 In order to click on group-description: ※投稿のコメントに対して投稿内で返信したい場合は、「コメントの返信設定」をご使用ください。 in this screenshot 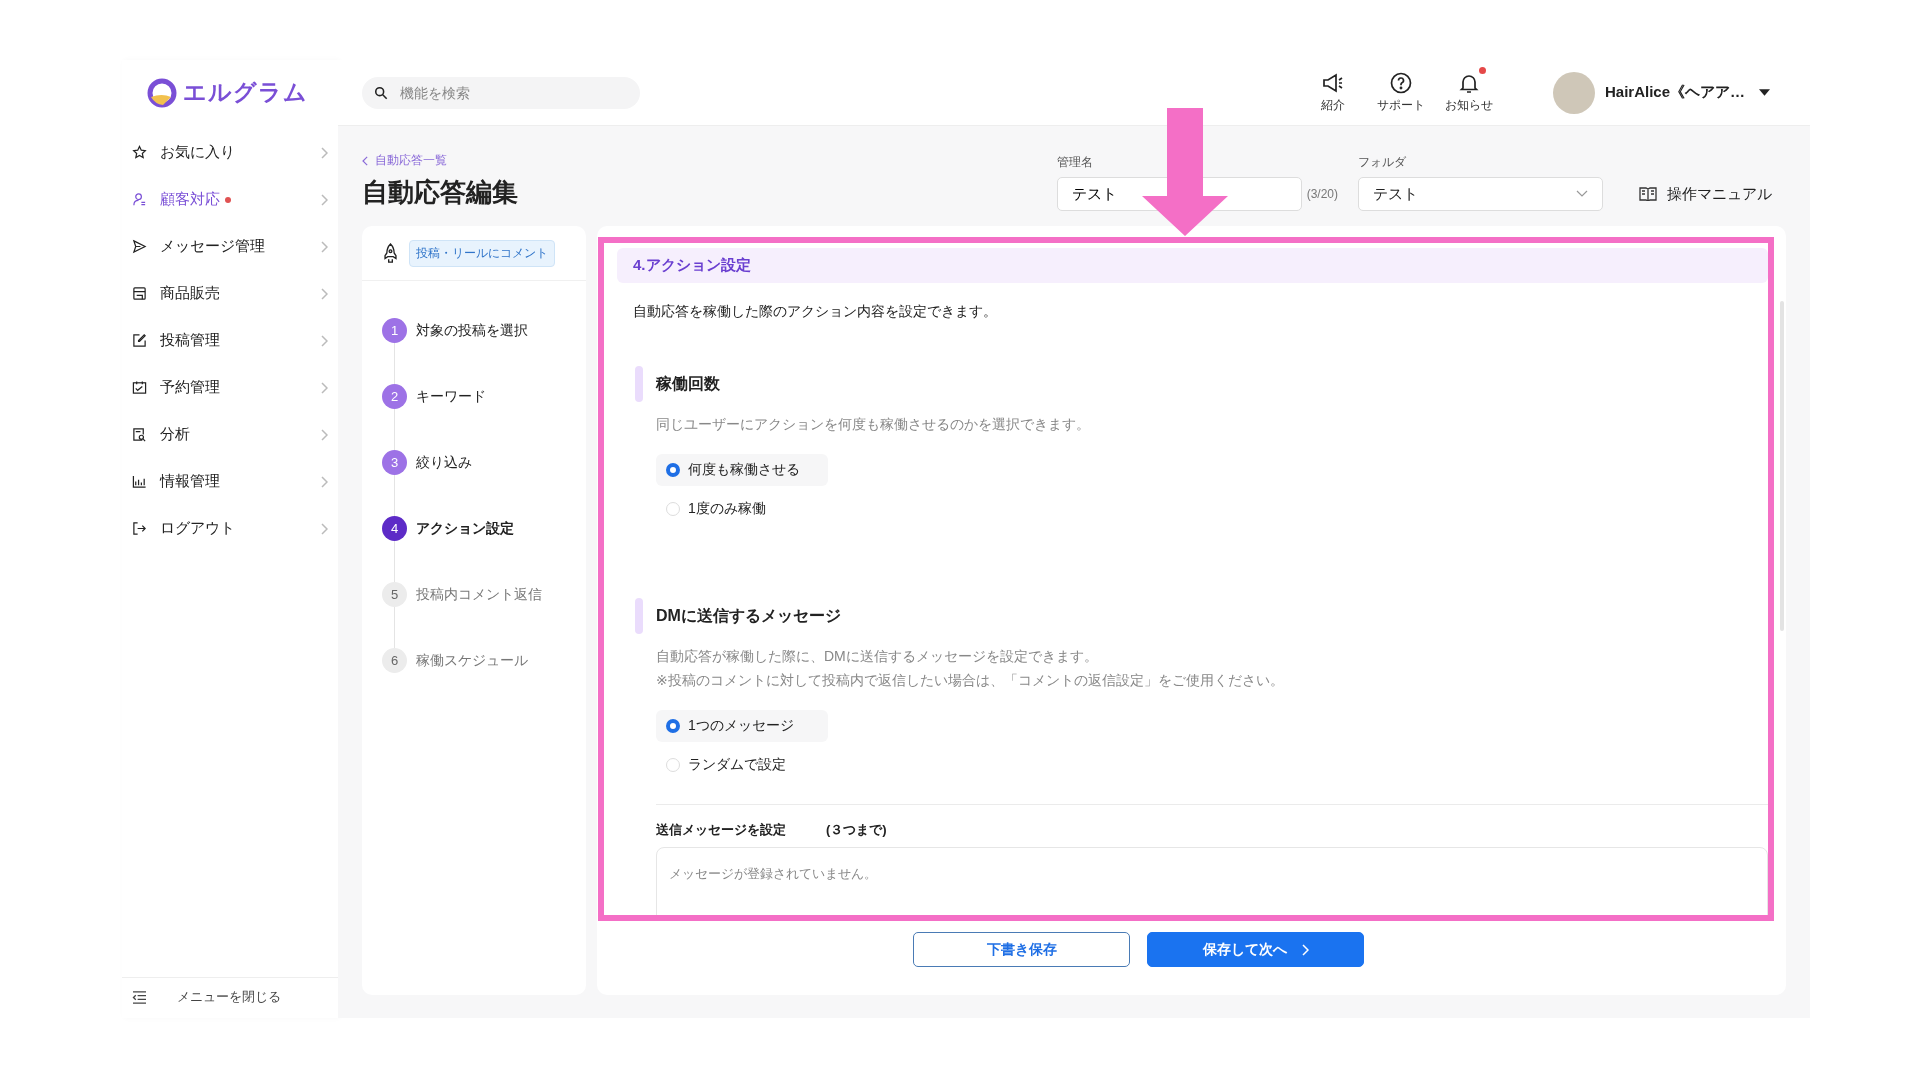, I will do `click(970, 680)`.